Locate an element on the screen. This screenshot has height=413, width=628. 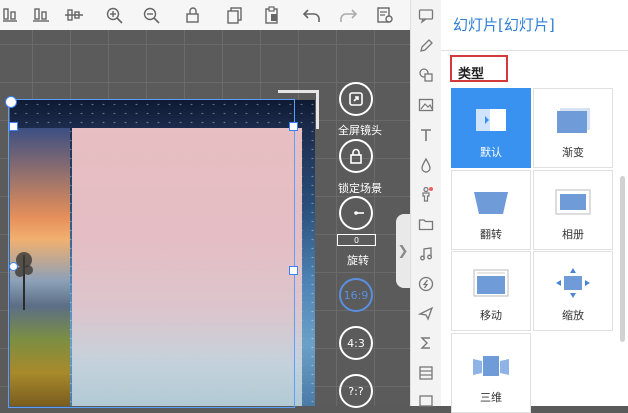
lock-icon is located at coordinates (193, 15).